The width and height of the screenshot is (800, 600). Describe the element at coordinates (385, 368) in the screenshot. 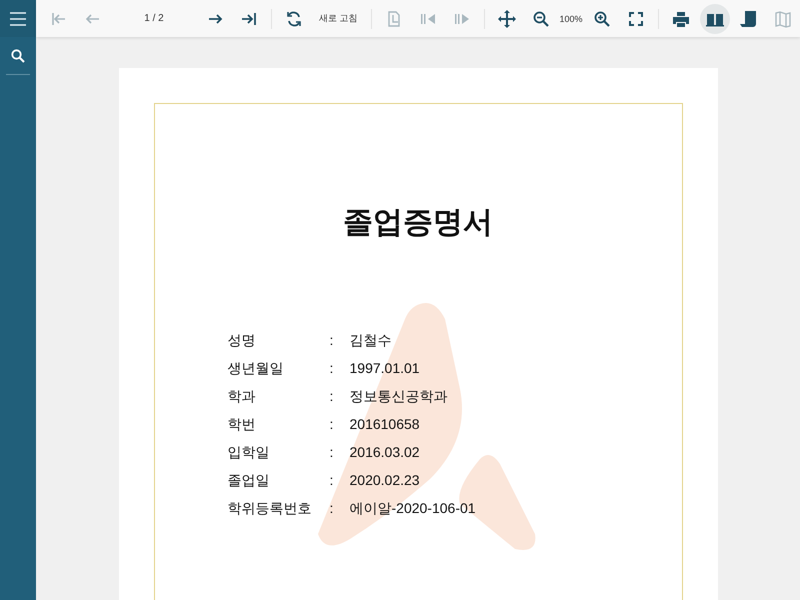

I see `field-value: 1997.01.01` at that location.